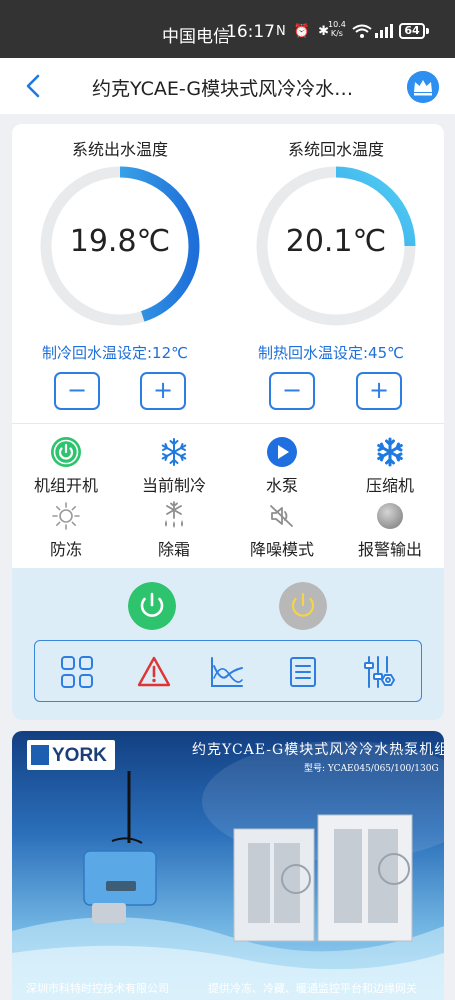 Image resolution: width=455 pixels, height=1000 pixels. I want to click on list-icon, so click(303, 672).